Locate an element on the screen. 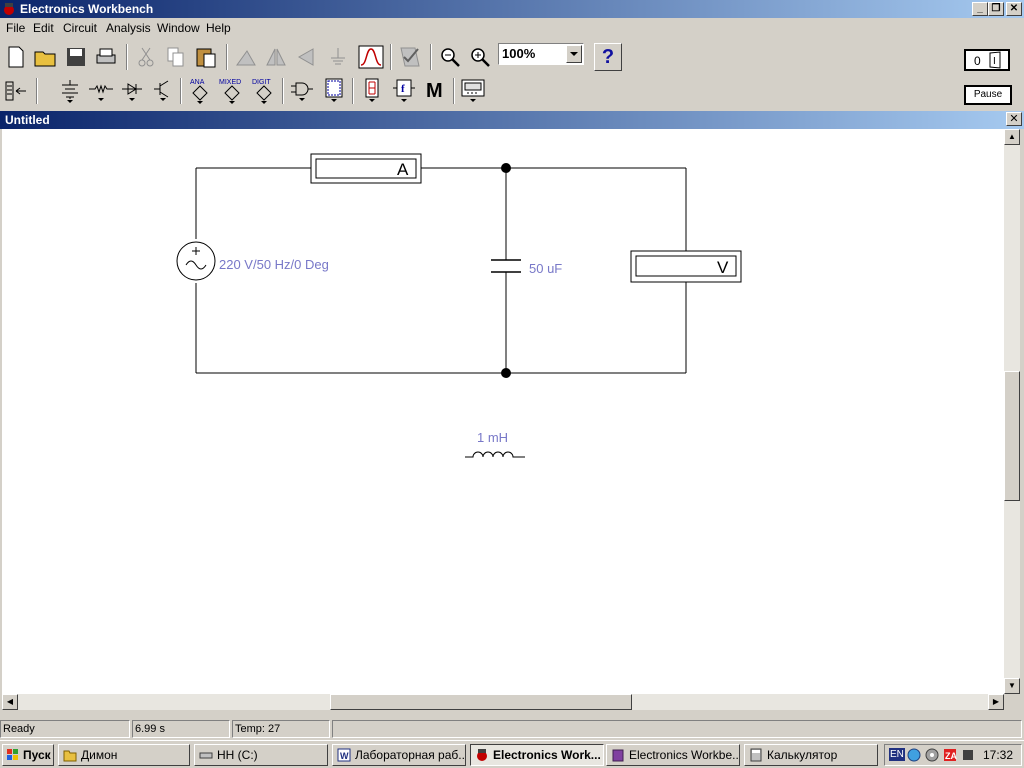  task-calculator: Калькулятор is located at coordinates (811, 755).